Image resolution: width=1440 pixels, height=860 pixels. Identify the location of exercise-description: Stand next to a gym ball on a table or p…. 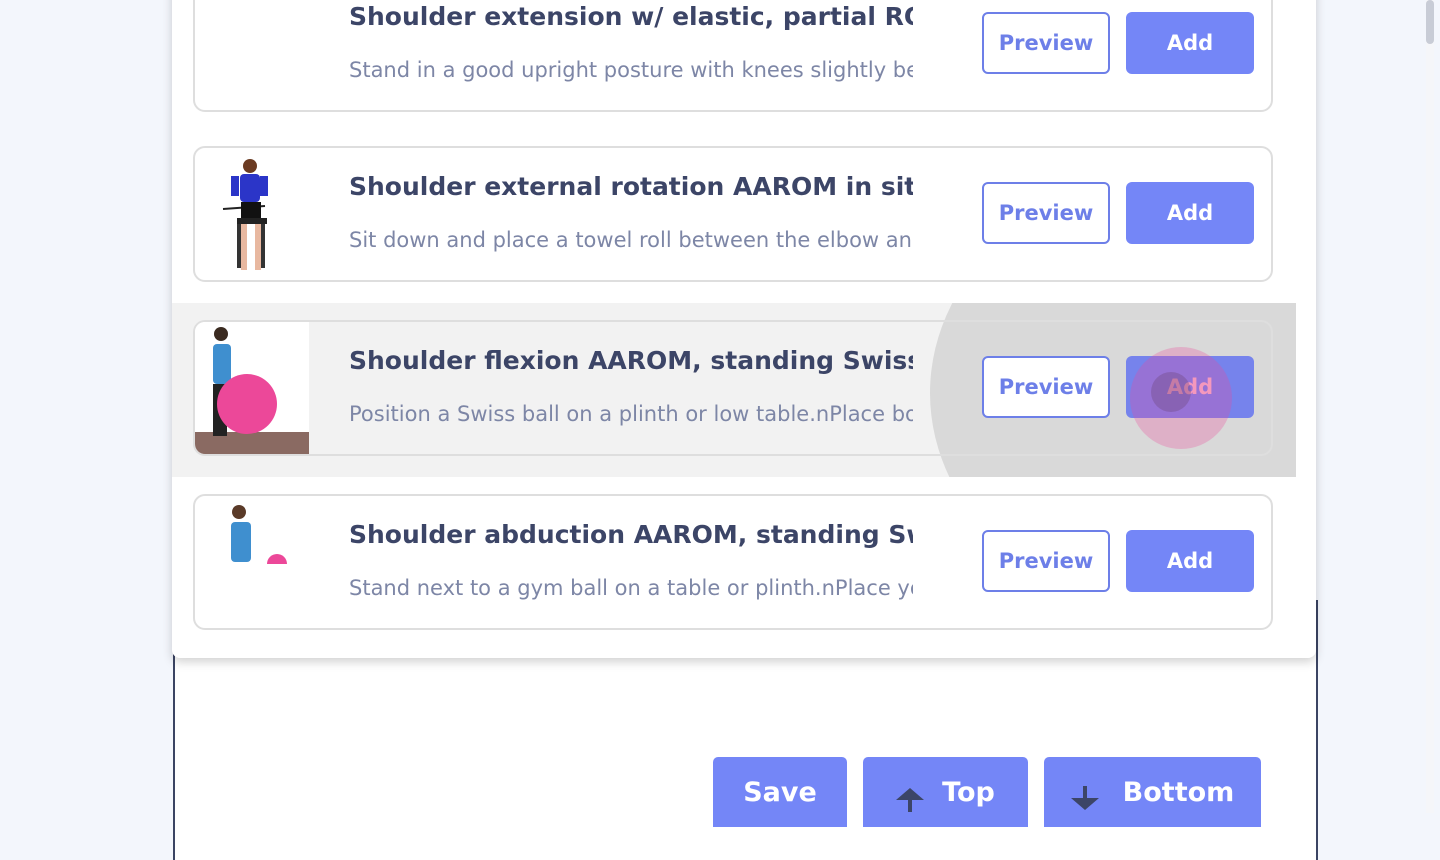
(631, 588).